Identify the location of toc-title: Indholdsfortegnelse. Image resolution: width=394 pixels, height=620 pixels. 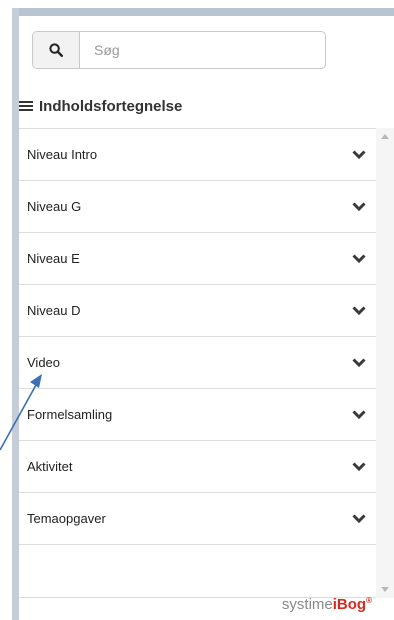
(111, 106).